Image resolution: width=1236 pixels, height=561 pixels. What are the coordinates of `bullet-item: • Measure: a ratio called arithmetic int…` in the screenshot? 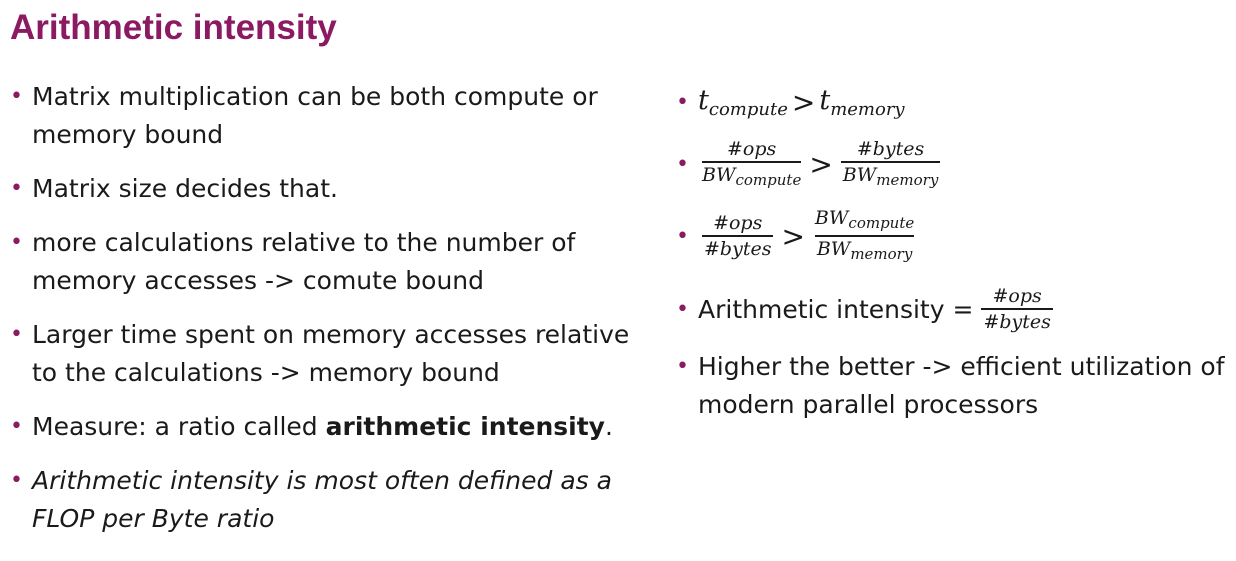 It's located at (330, 427).